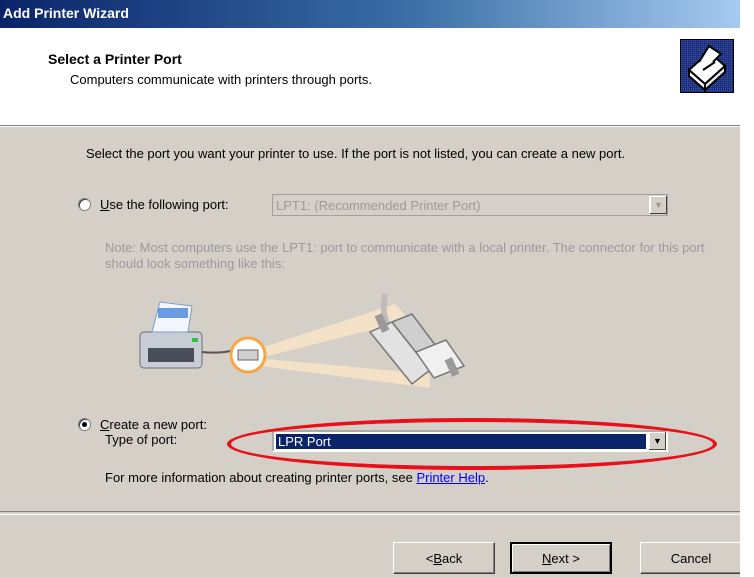 The width and height of the screenshot is (754, 577). I want to click on header-separator, so click(370, 126).